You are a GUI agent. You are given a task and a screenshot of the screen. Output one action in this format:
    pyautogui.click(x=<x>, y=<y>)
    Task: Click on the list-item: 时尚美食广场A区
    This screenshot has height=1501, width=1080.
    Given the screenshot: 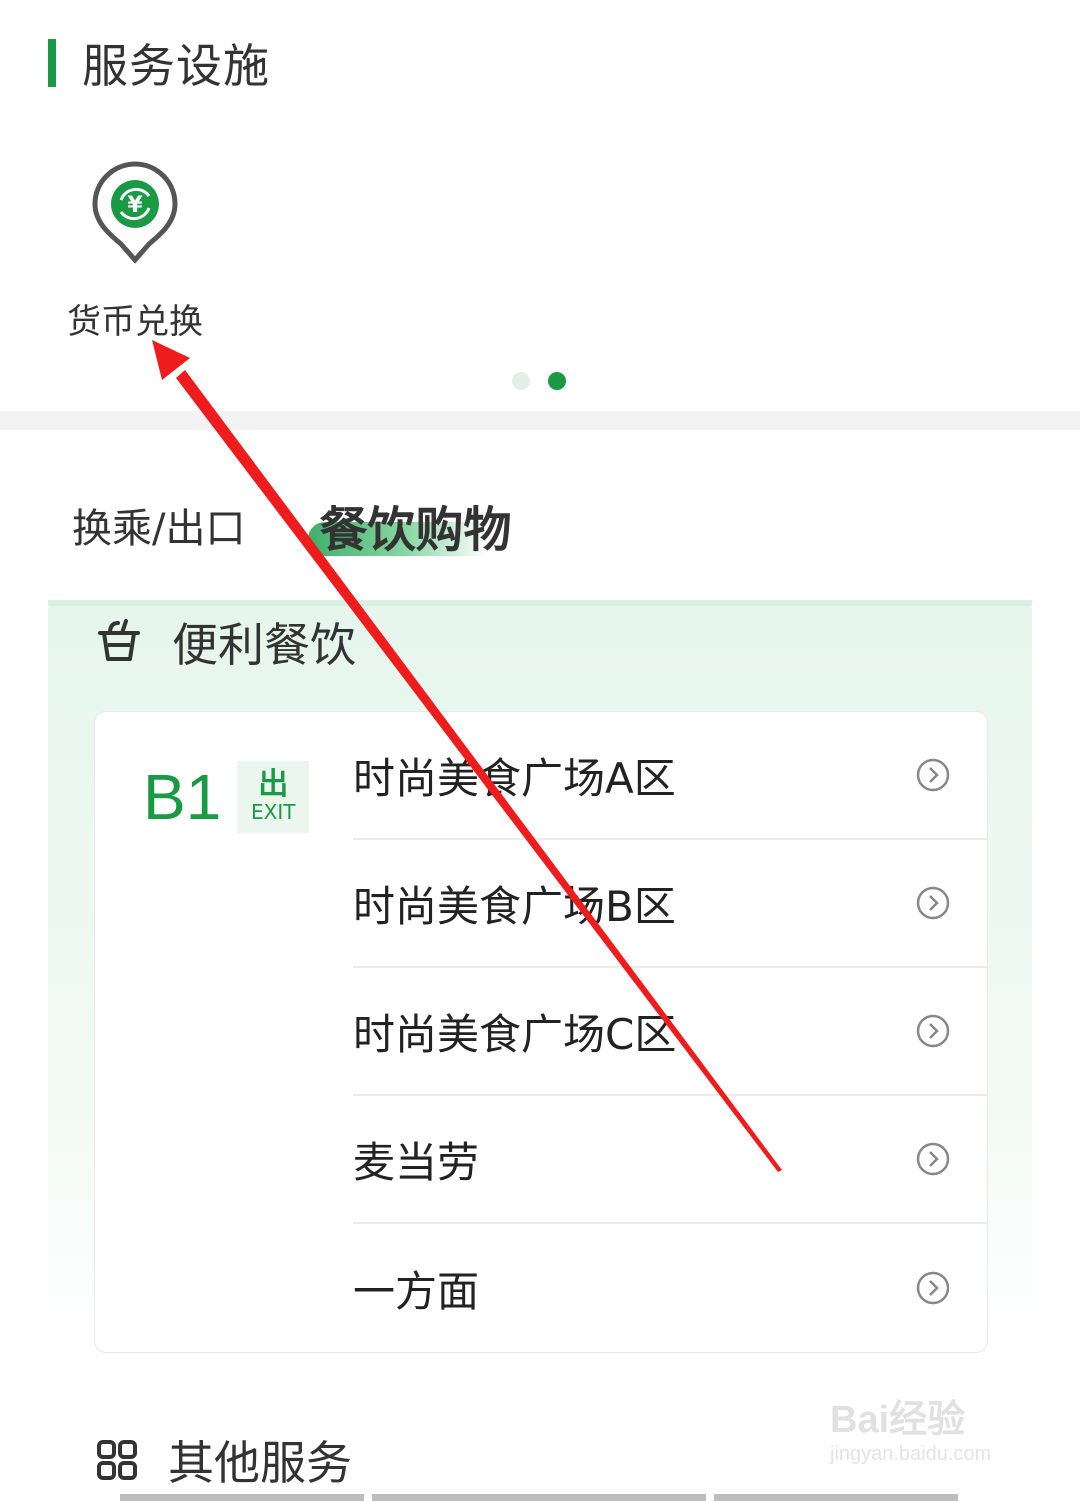 What is the action you would take?
    pyautogui.click(x=670, y=776)
    